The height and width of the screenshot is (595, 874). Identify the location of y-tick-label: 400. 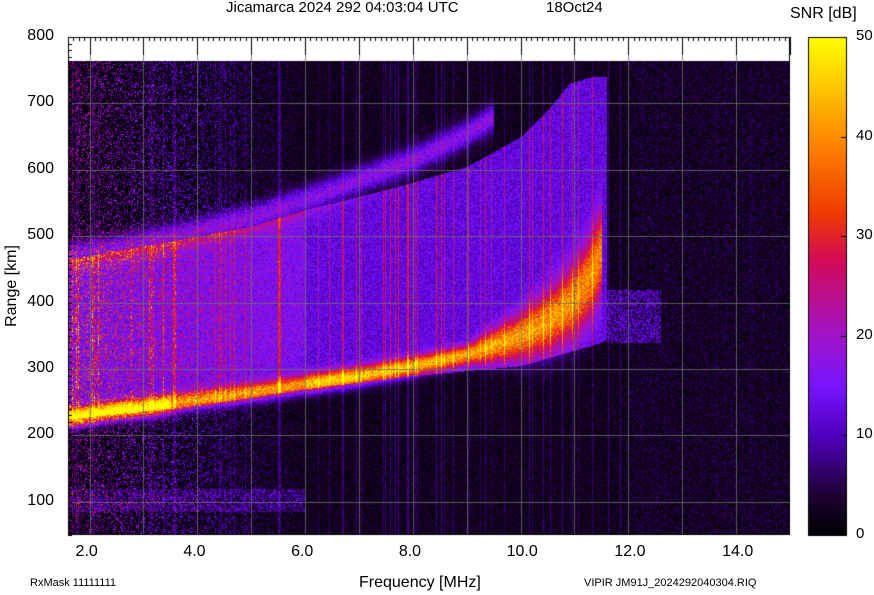
(40, 301).